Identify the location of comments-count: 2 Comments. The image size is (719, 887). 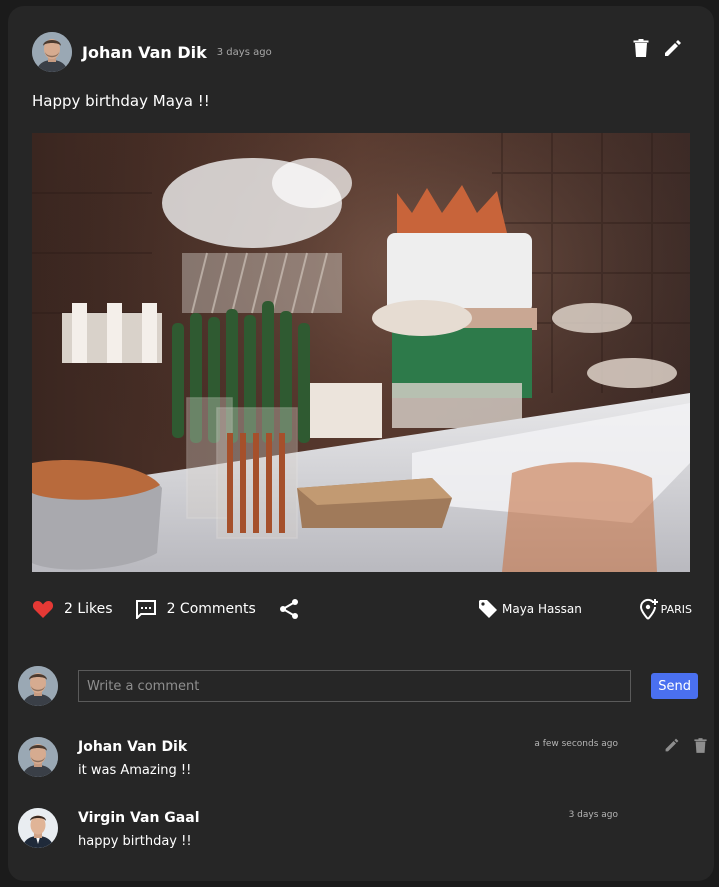
(211, 609).